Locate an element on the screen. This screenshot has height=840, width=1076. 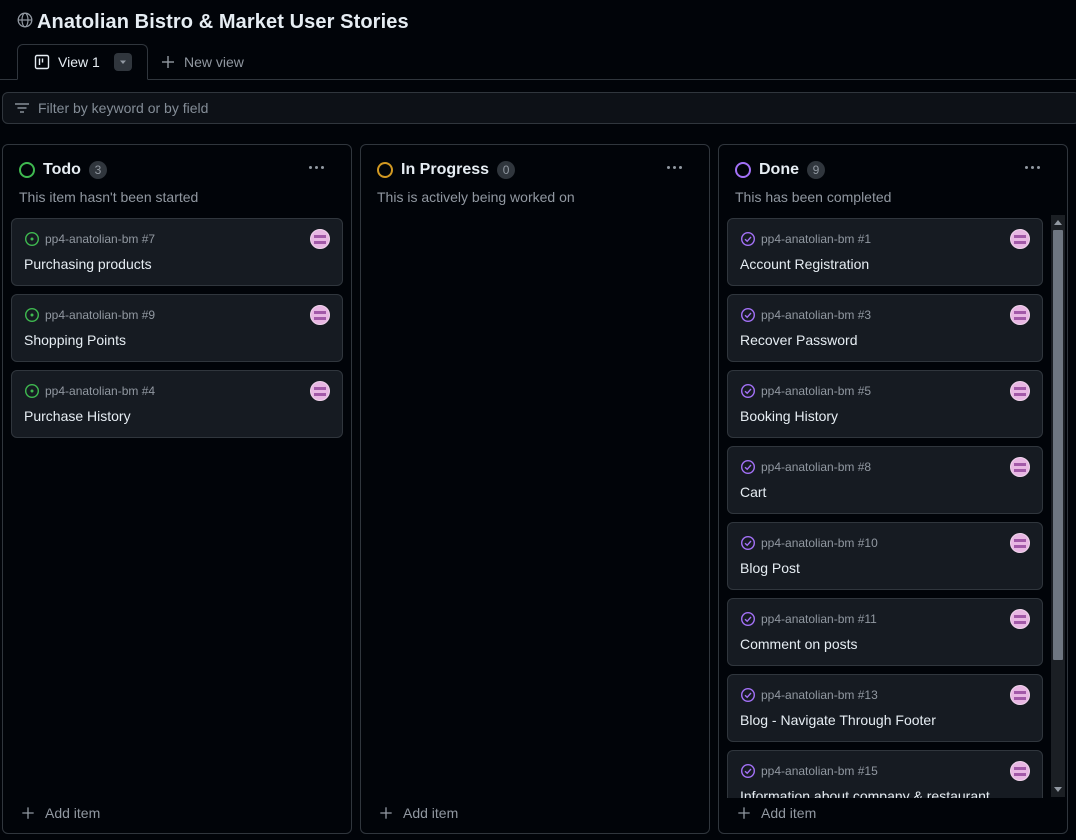
issue-card: pp4-anatolian-bm #11 Comment on posts is located at coordinates (885, 632).